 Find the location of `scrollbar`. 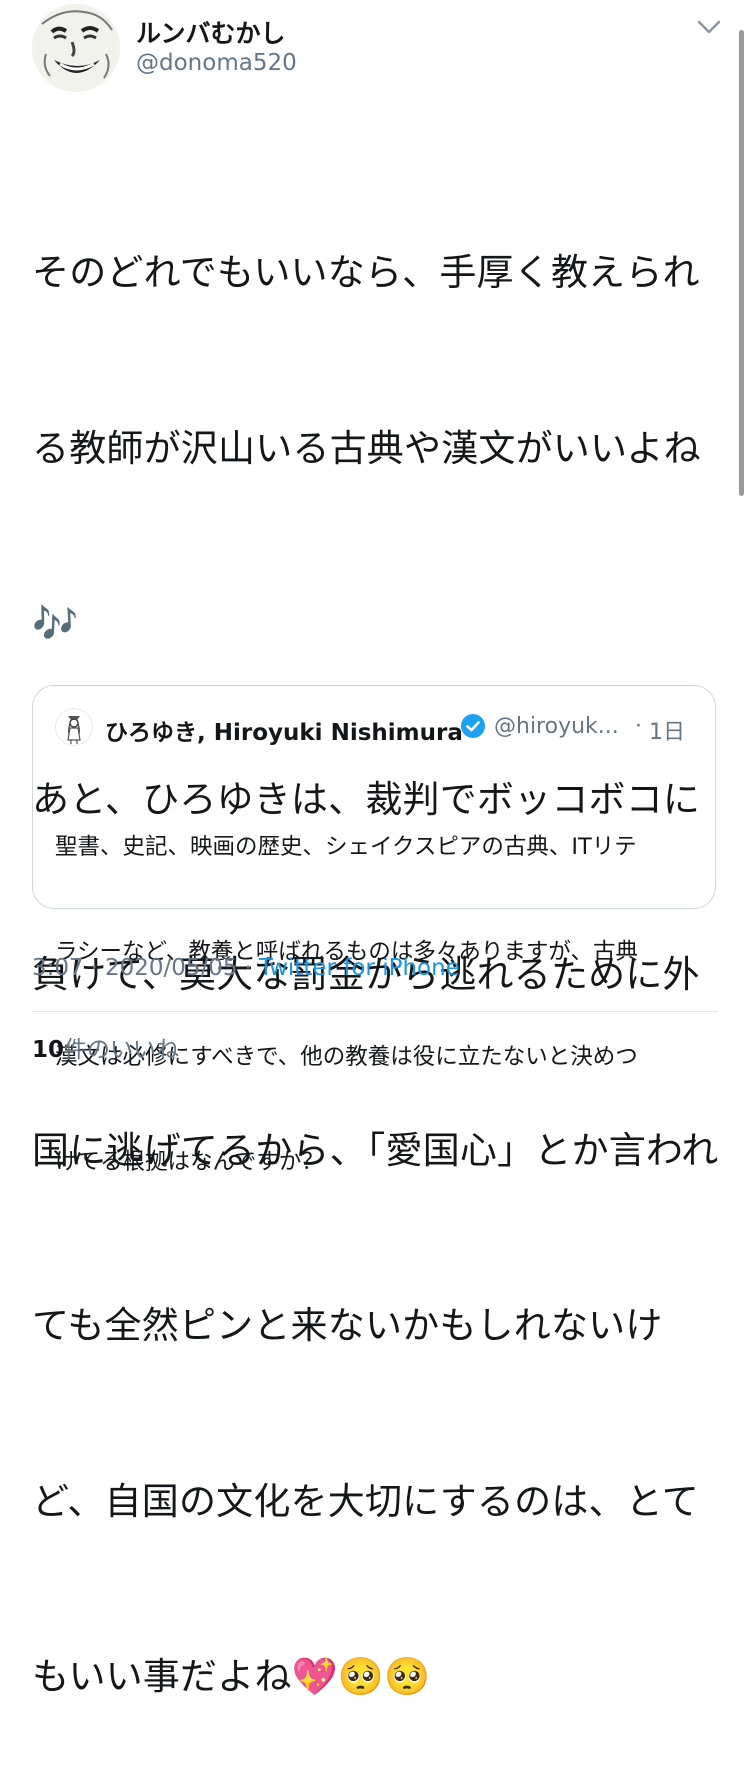

scrollbar is located at coordinates (741, 263).